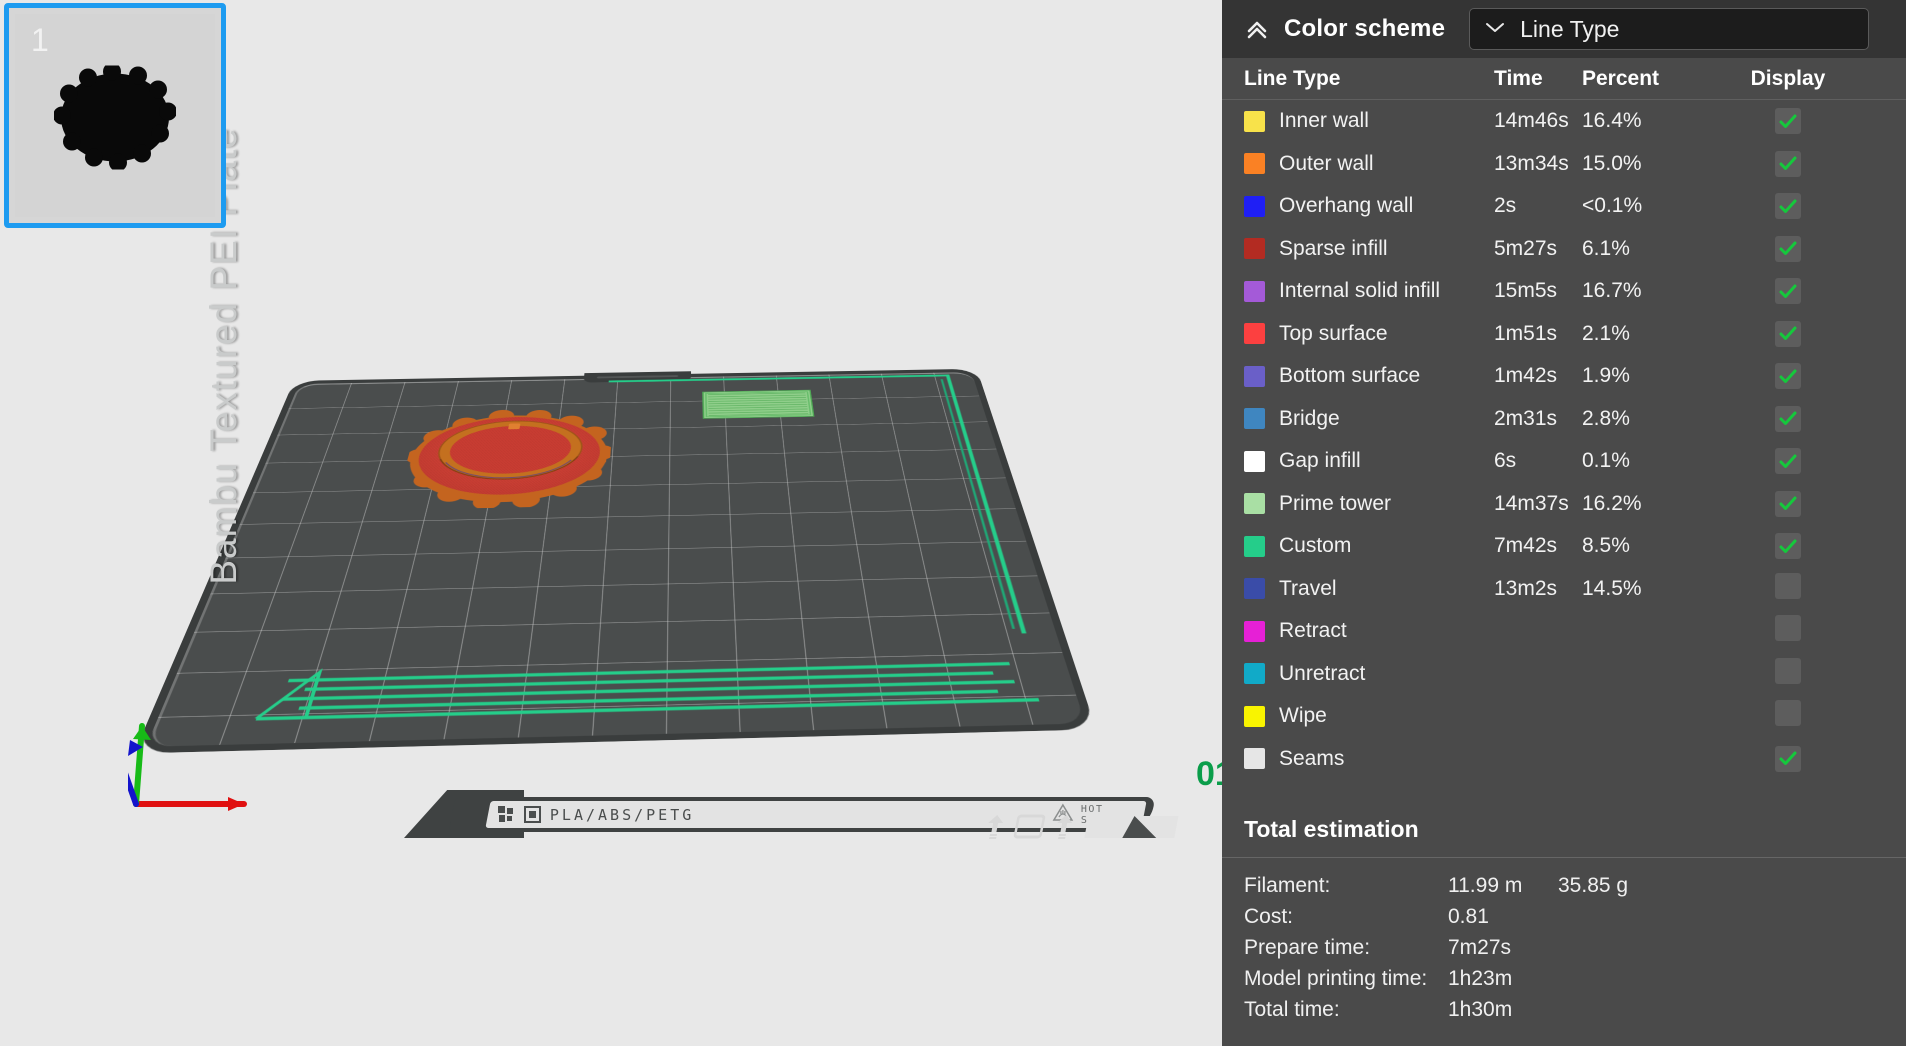  What do you see at coordinates (622, 814) in the screenshot?
I see `plate-materials-label: PLA/ABS/PETG` at bounding box center [622, 814].